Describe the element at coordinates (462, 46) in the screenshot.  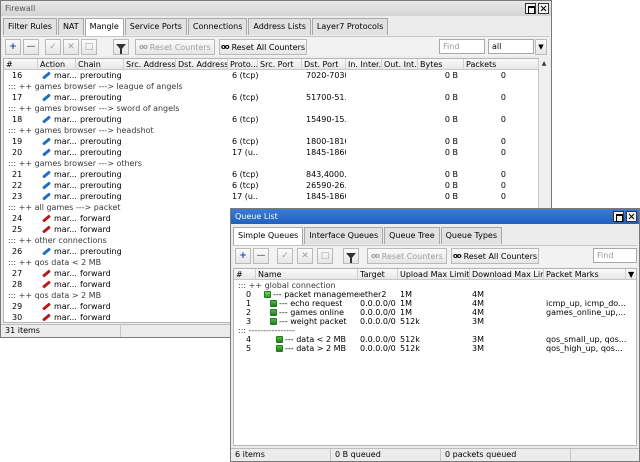
I see `find-input: Find` at that location.